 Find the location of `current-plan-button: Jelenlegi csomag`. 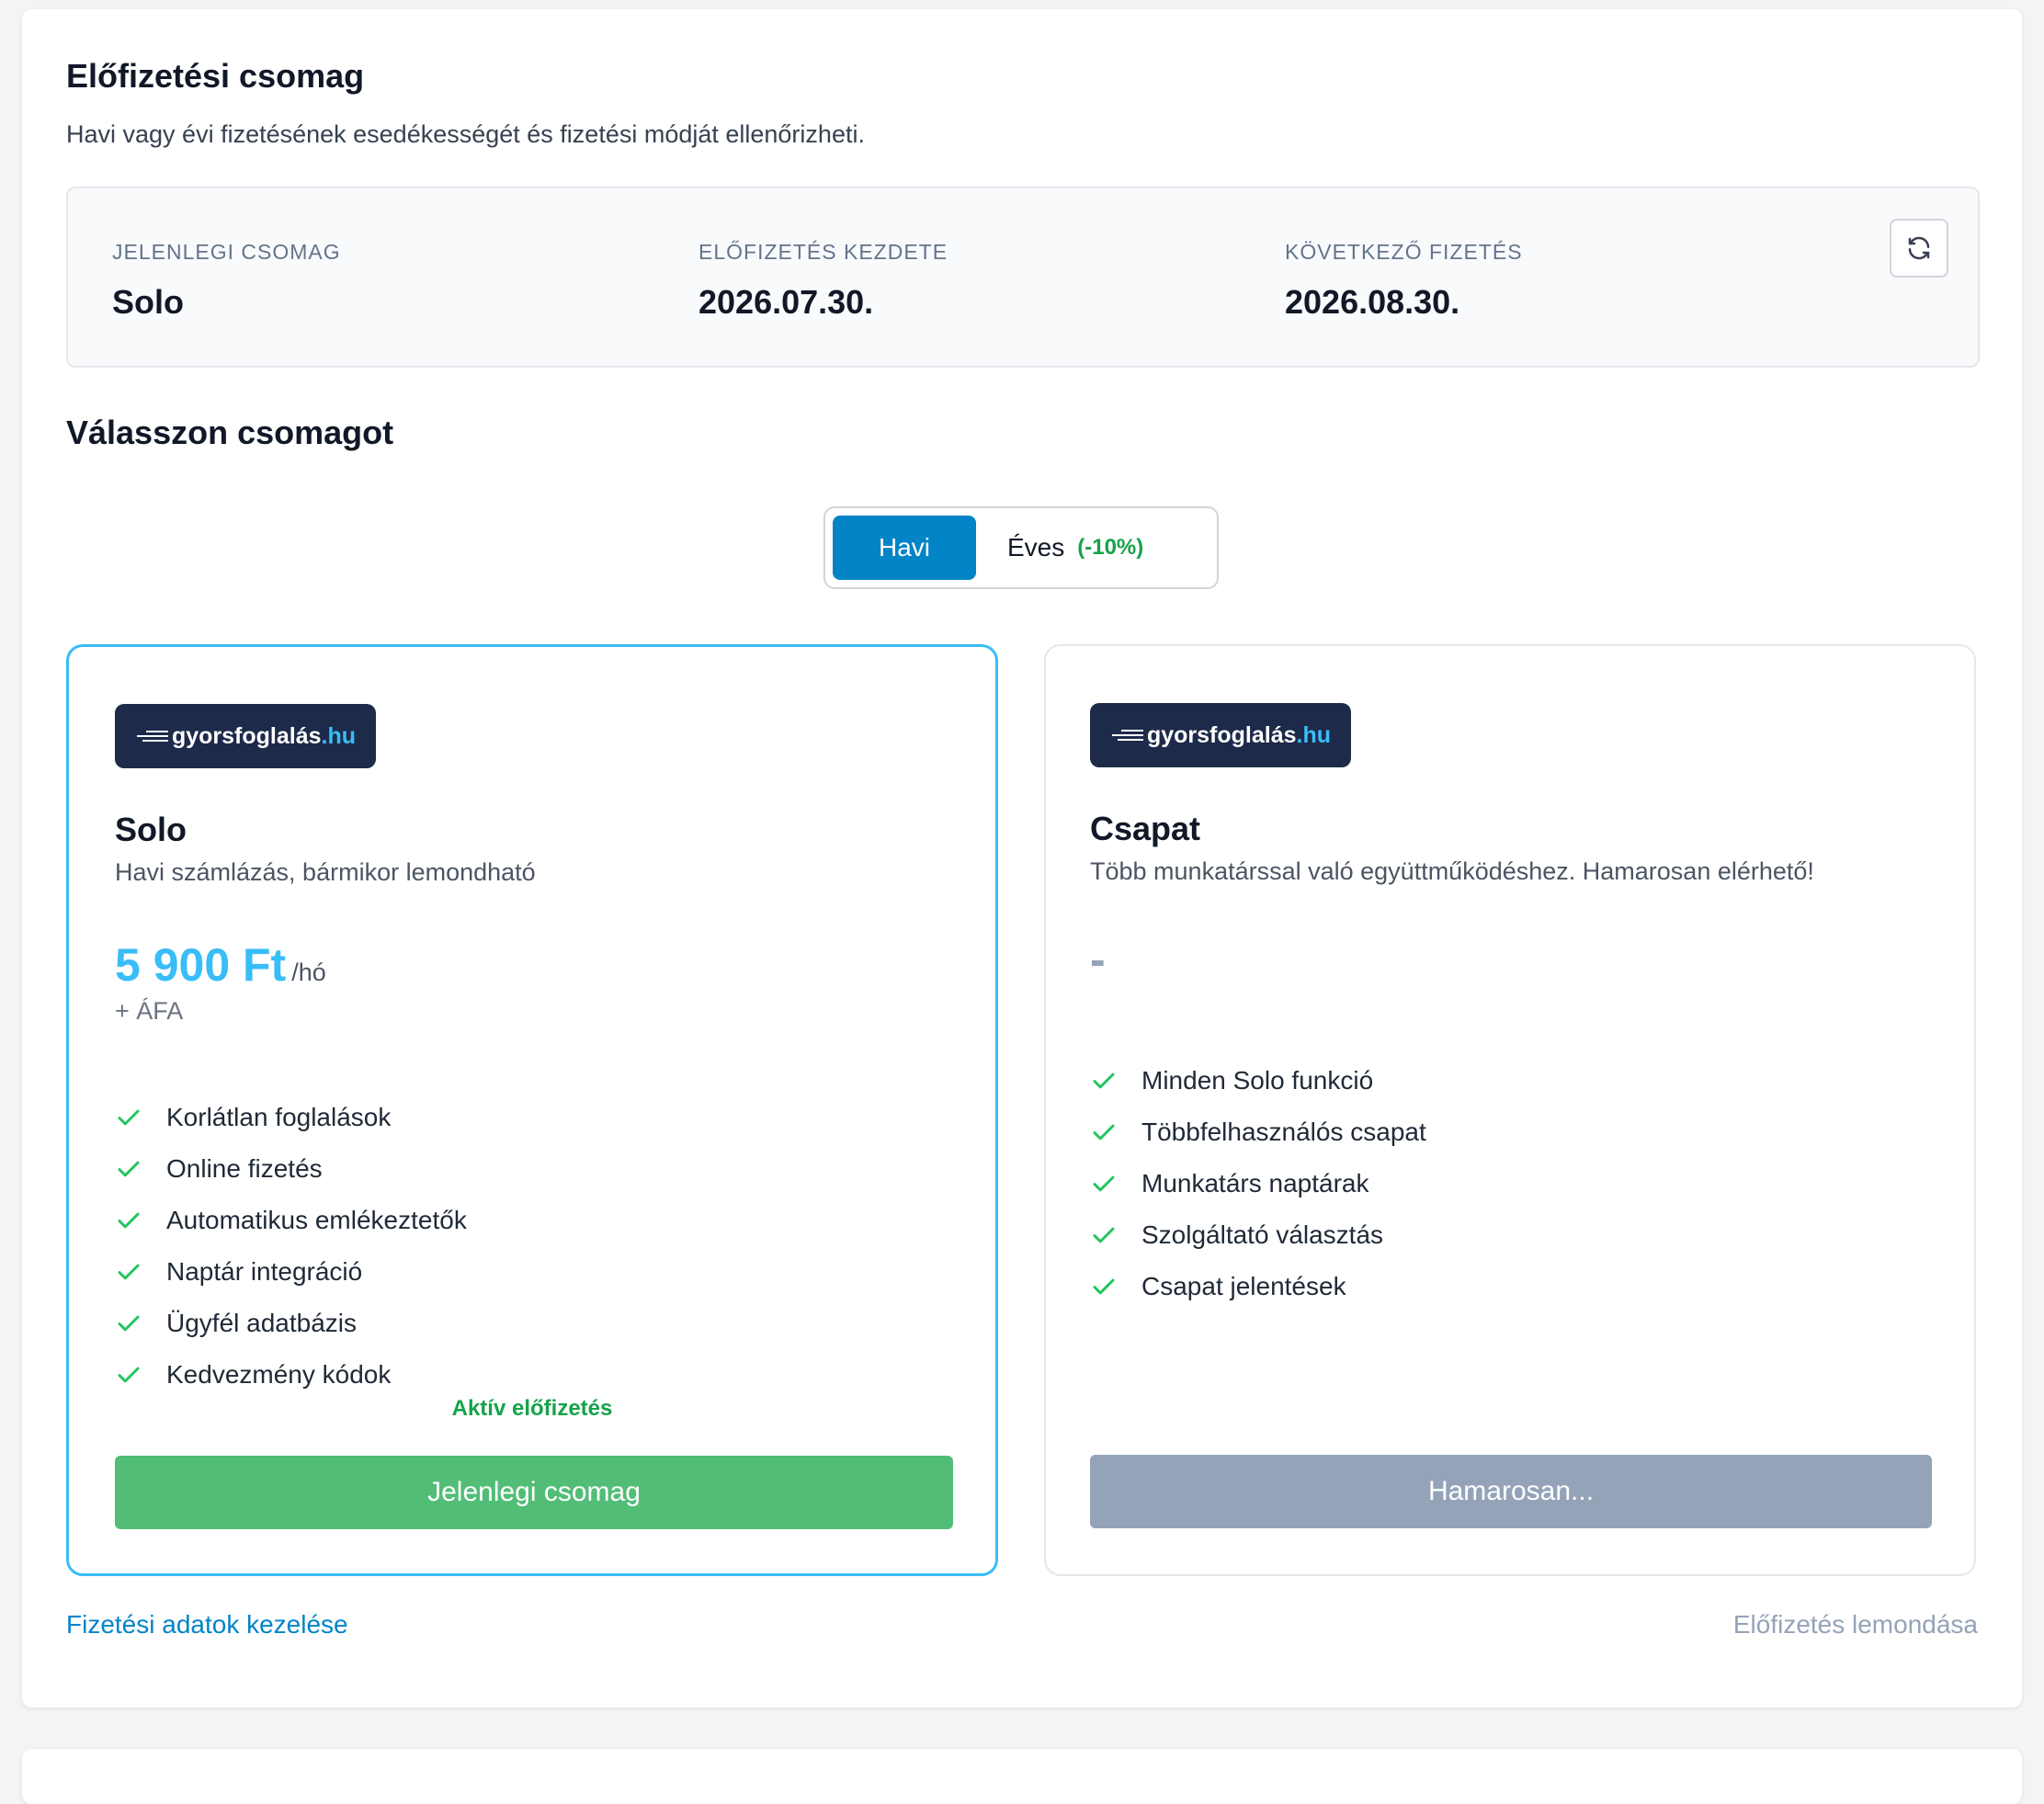

current-plan-button: Jelenlegi csomag is located at coordinates (534, 1493).